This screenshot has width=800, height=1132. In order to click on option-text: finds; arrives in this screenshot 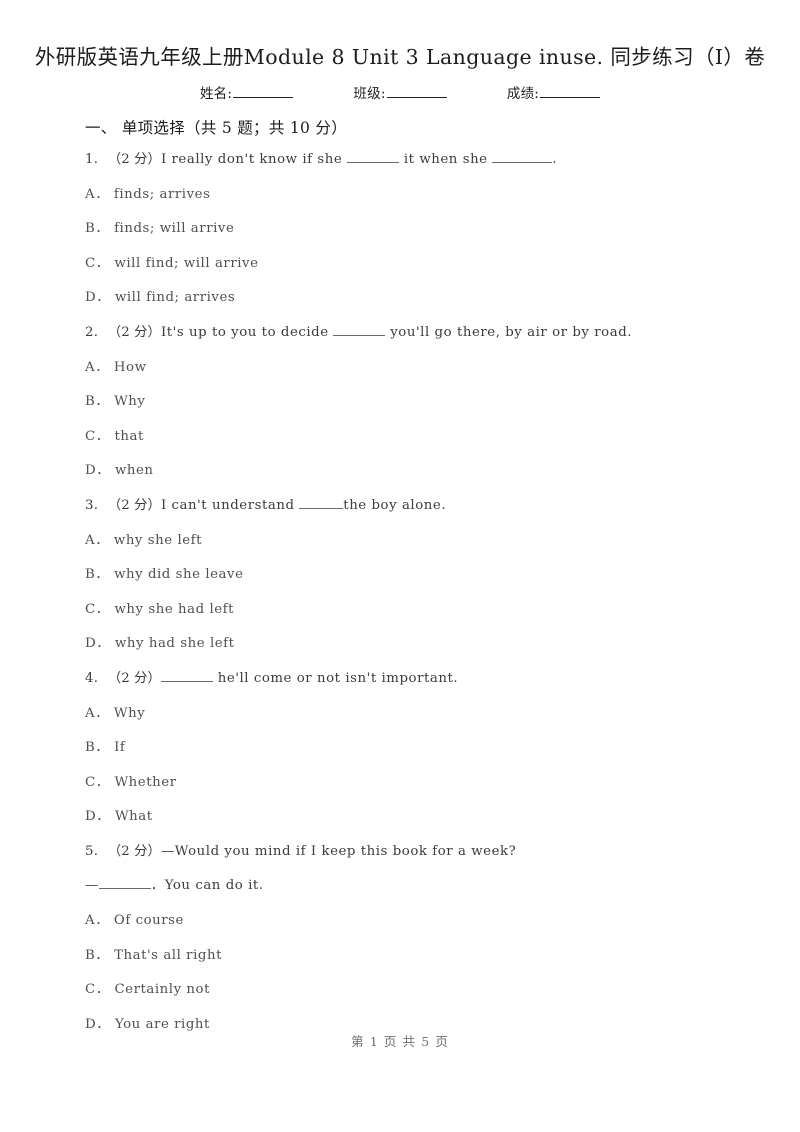, I will do `click(162, 194)`.